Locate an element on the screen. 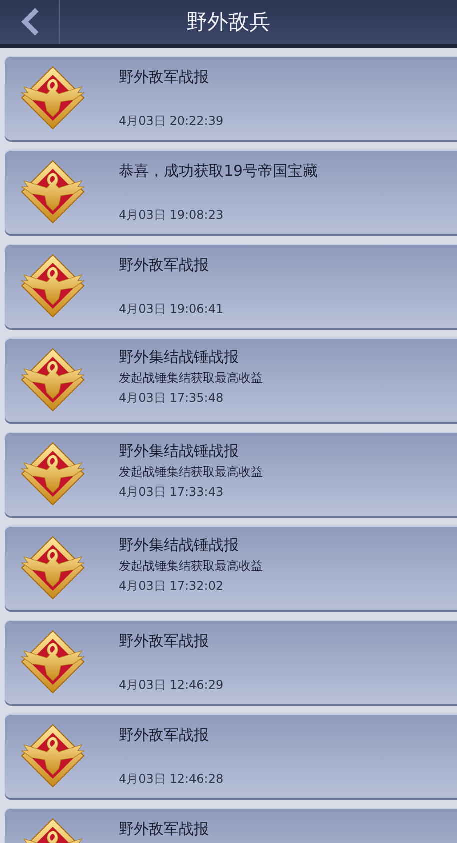 The height and width of the screenshot is (843, 457). report-card: 野外集结战锤战报 发起战锤集结获取最高收益 4月03日 17:33:43 is located at coordinates (231, 474).